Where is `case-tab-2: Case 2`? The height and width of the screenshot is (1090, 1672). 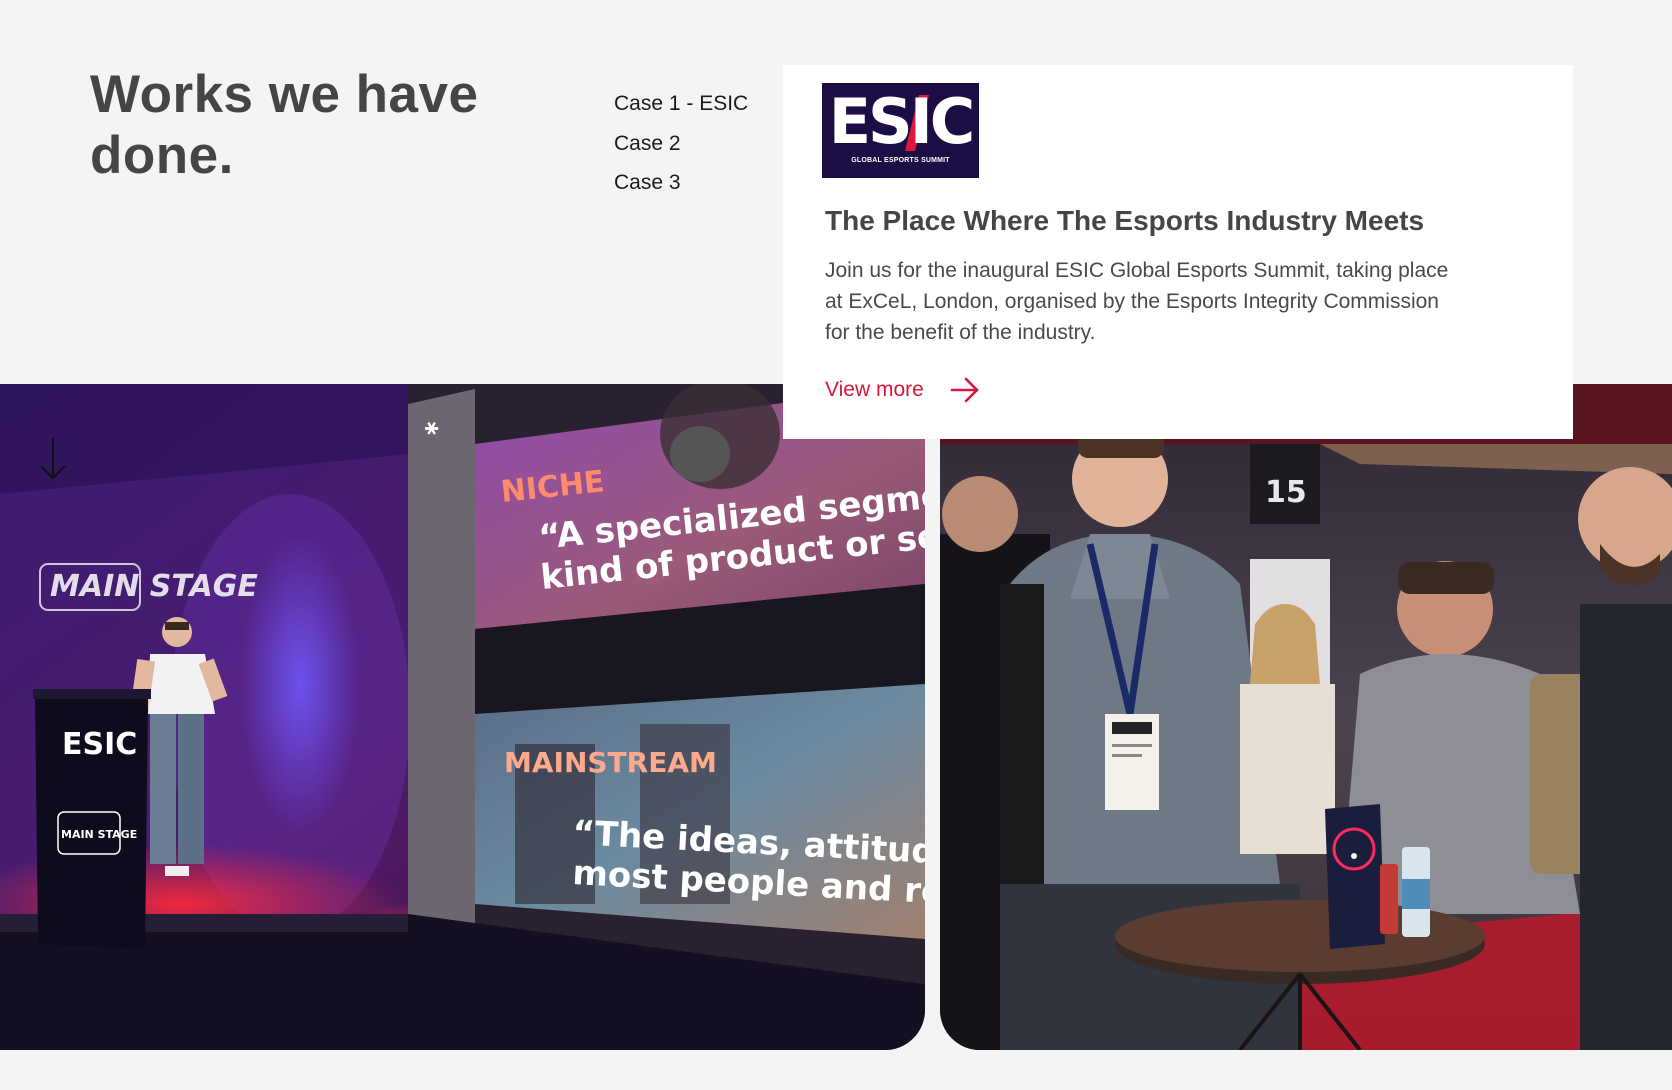
case-tab-2: Case 2 is located at coordinates (681, 144).